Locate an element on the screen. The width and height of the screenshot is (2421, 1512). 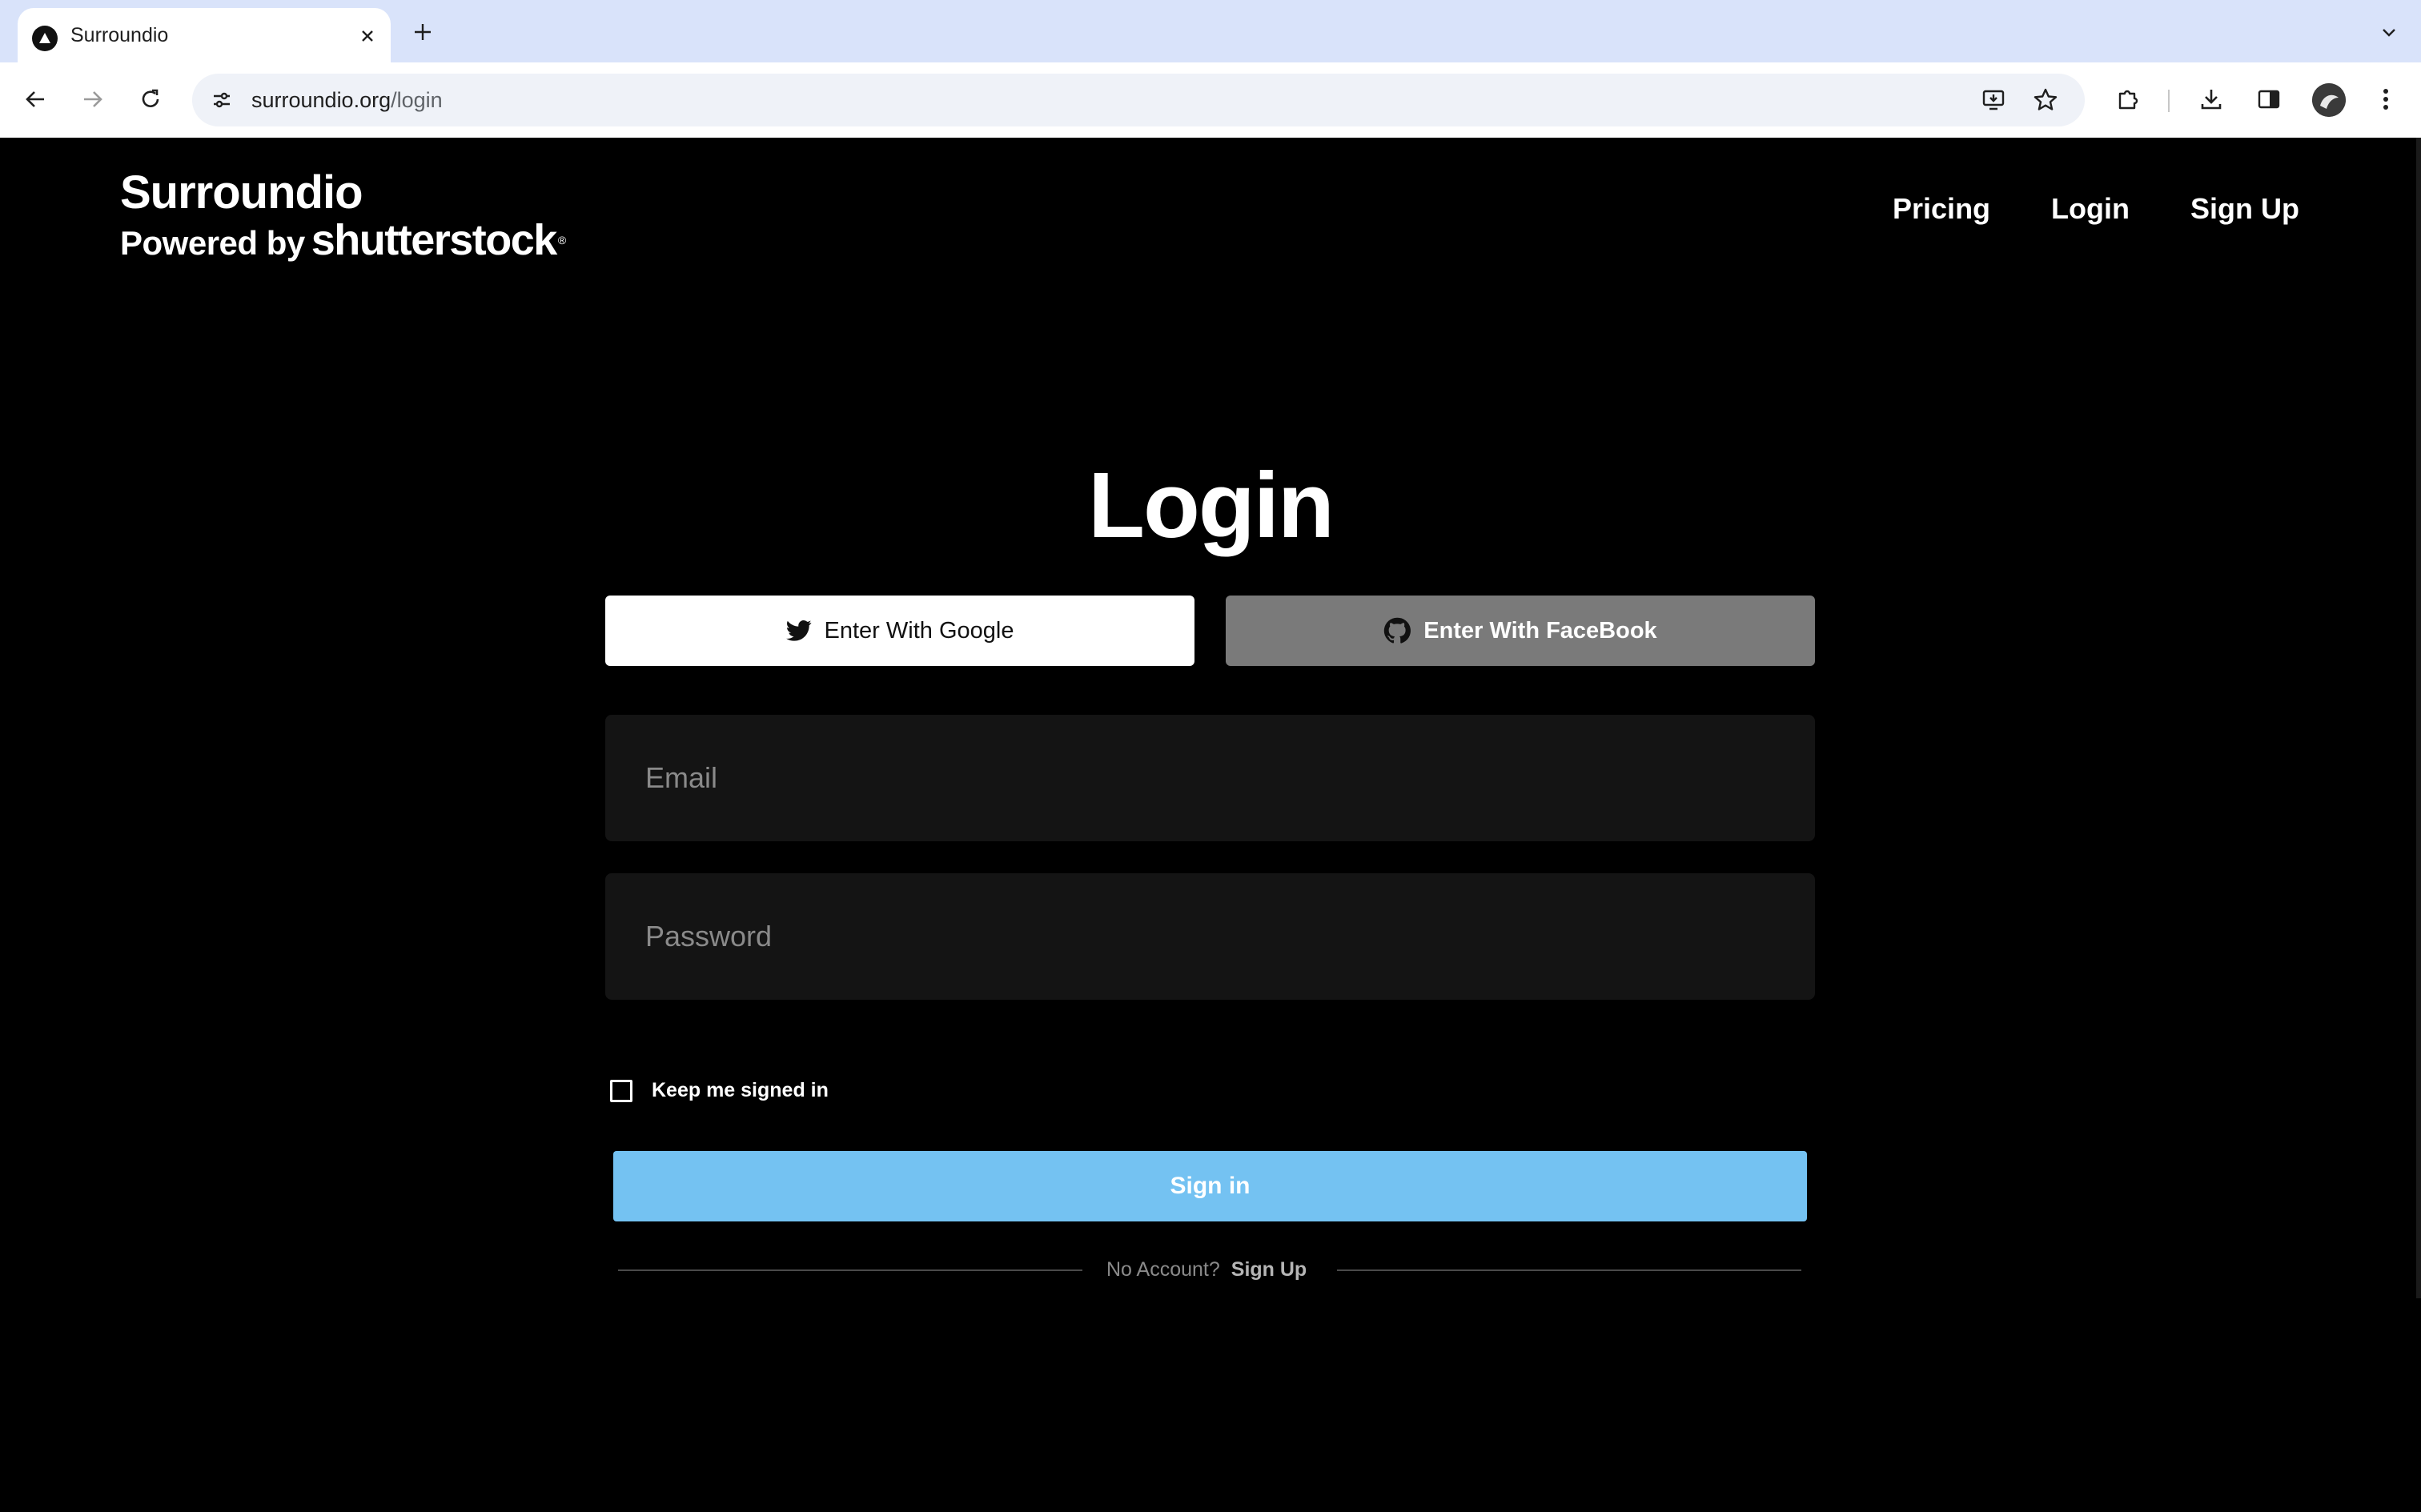
nav-login-link: Login is located at coordinates (2091, 209).